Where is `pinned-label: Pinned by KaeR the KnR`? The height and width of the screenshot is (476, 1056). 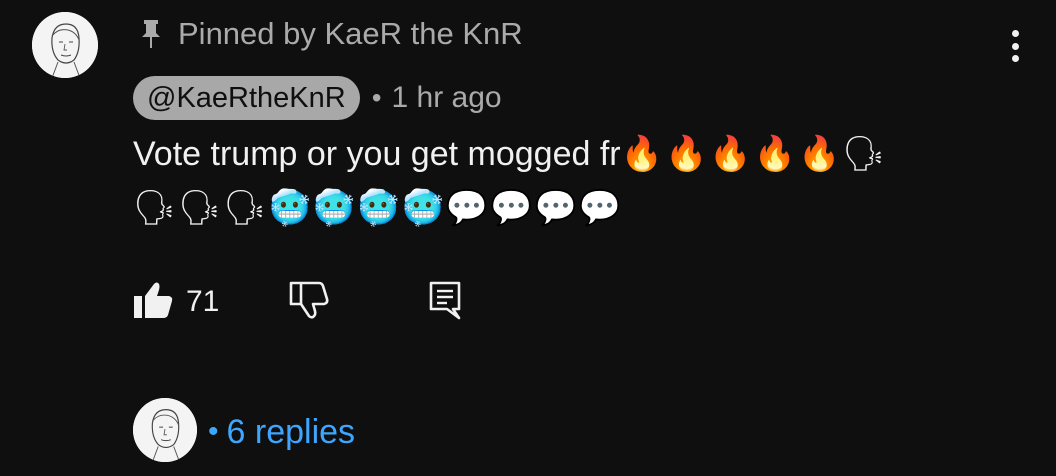 pinned-label: Pinned by KaeR the KnR is located at coordinates (350, 33).